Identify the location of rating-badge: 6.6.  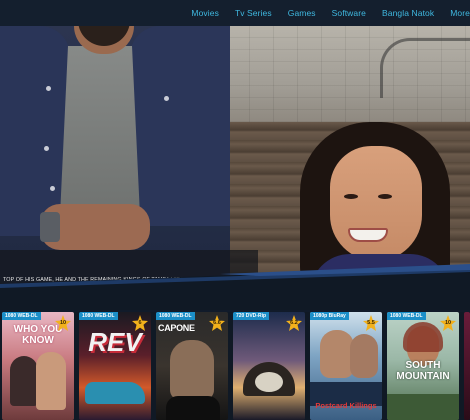
(217, 323).